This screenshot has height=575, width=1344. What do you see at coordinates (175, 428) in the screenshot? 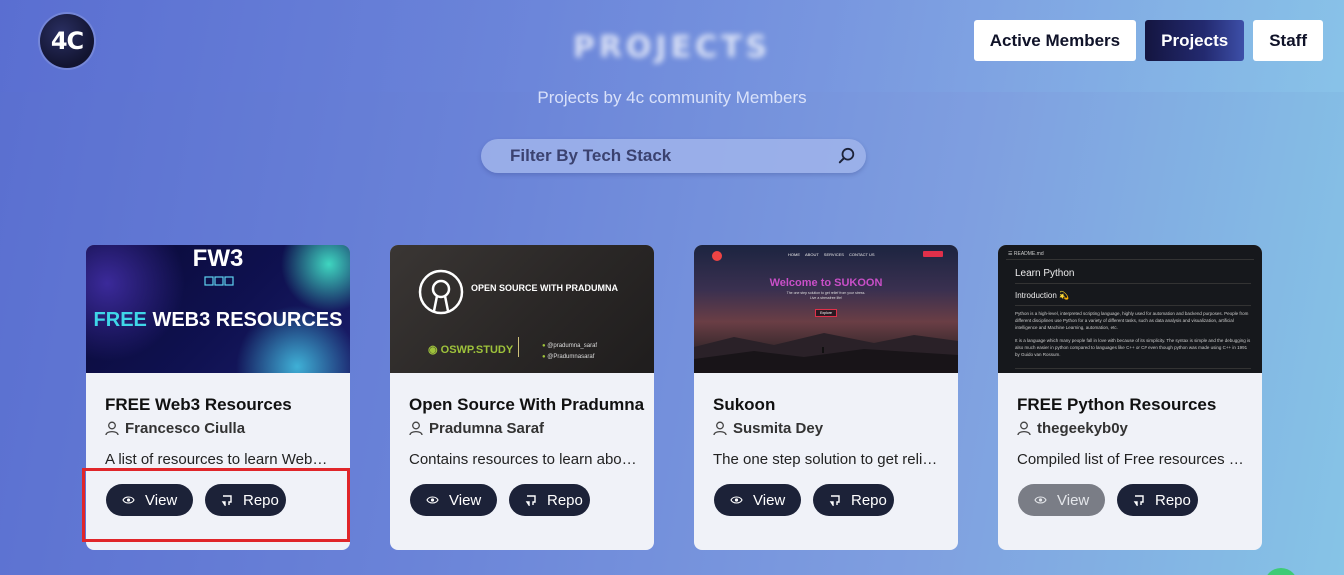
I see `card-author: Francesco Ciulla` at bounding box center [175, 428].